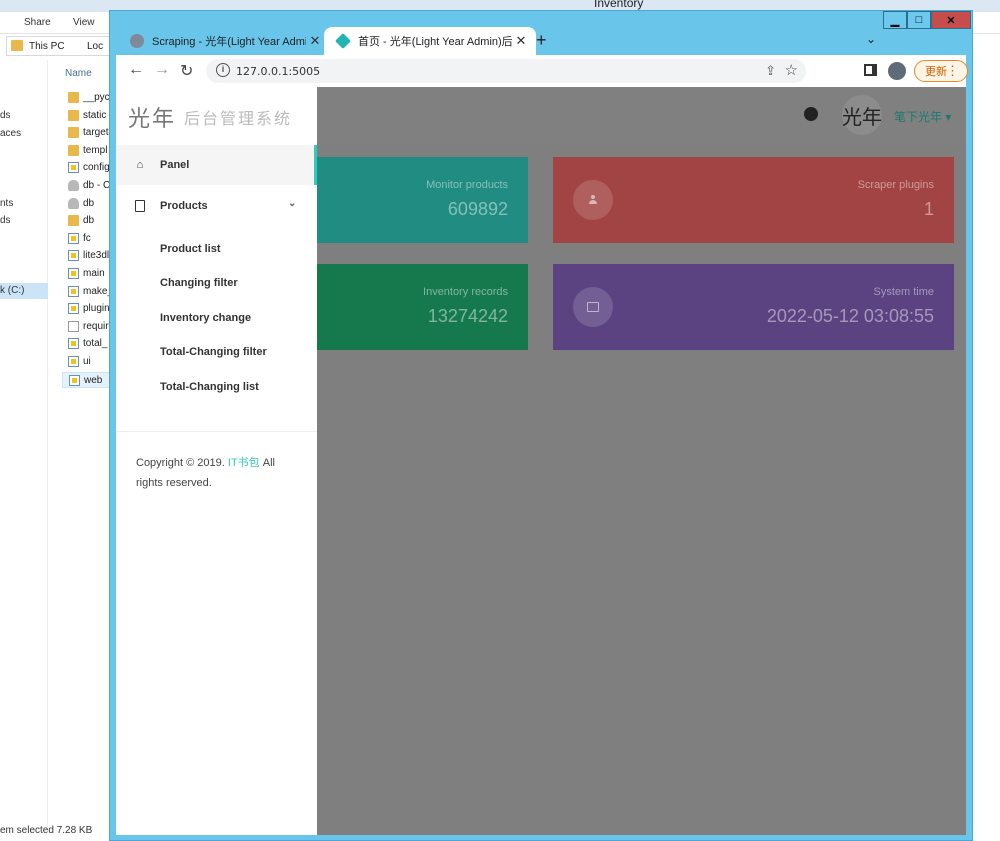 This screenshot has height=841, width=1000. Describe the element at coordinates (96, 309) in the screenshot. I see `file-name: plugin` at that location.